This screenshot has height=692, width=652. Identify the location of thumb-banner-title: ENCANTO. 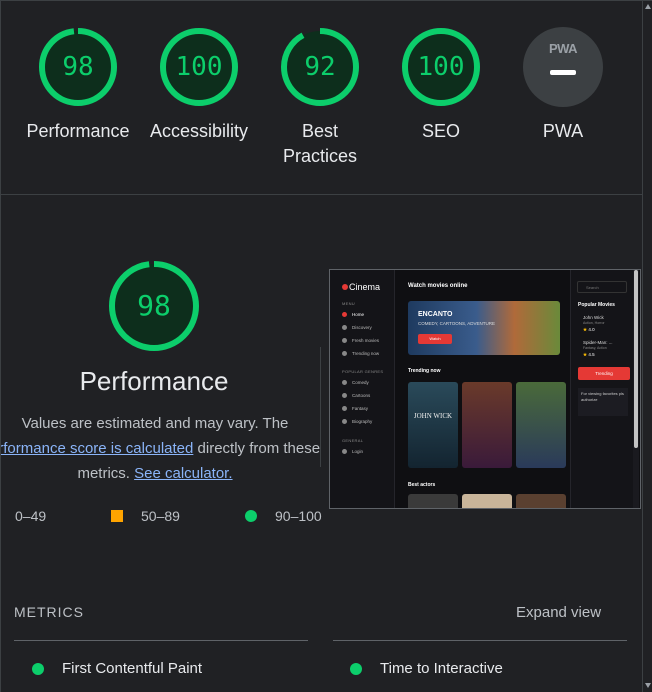
(435, 314).